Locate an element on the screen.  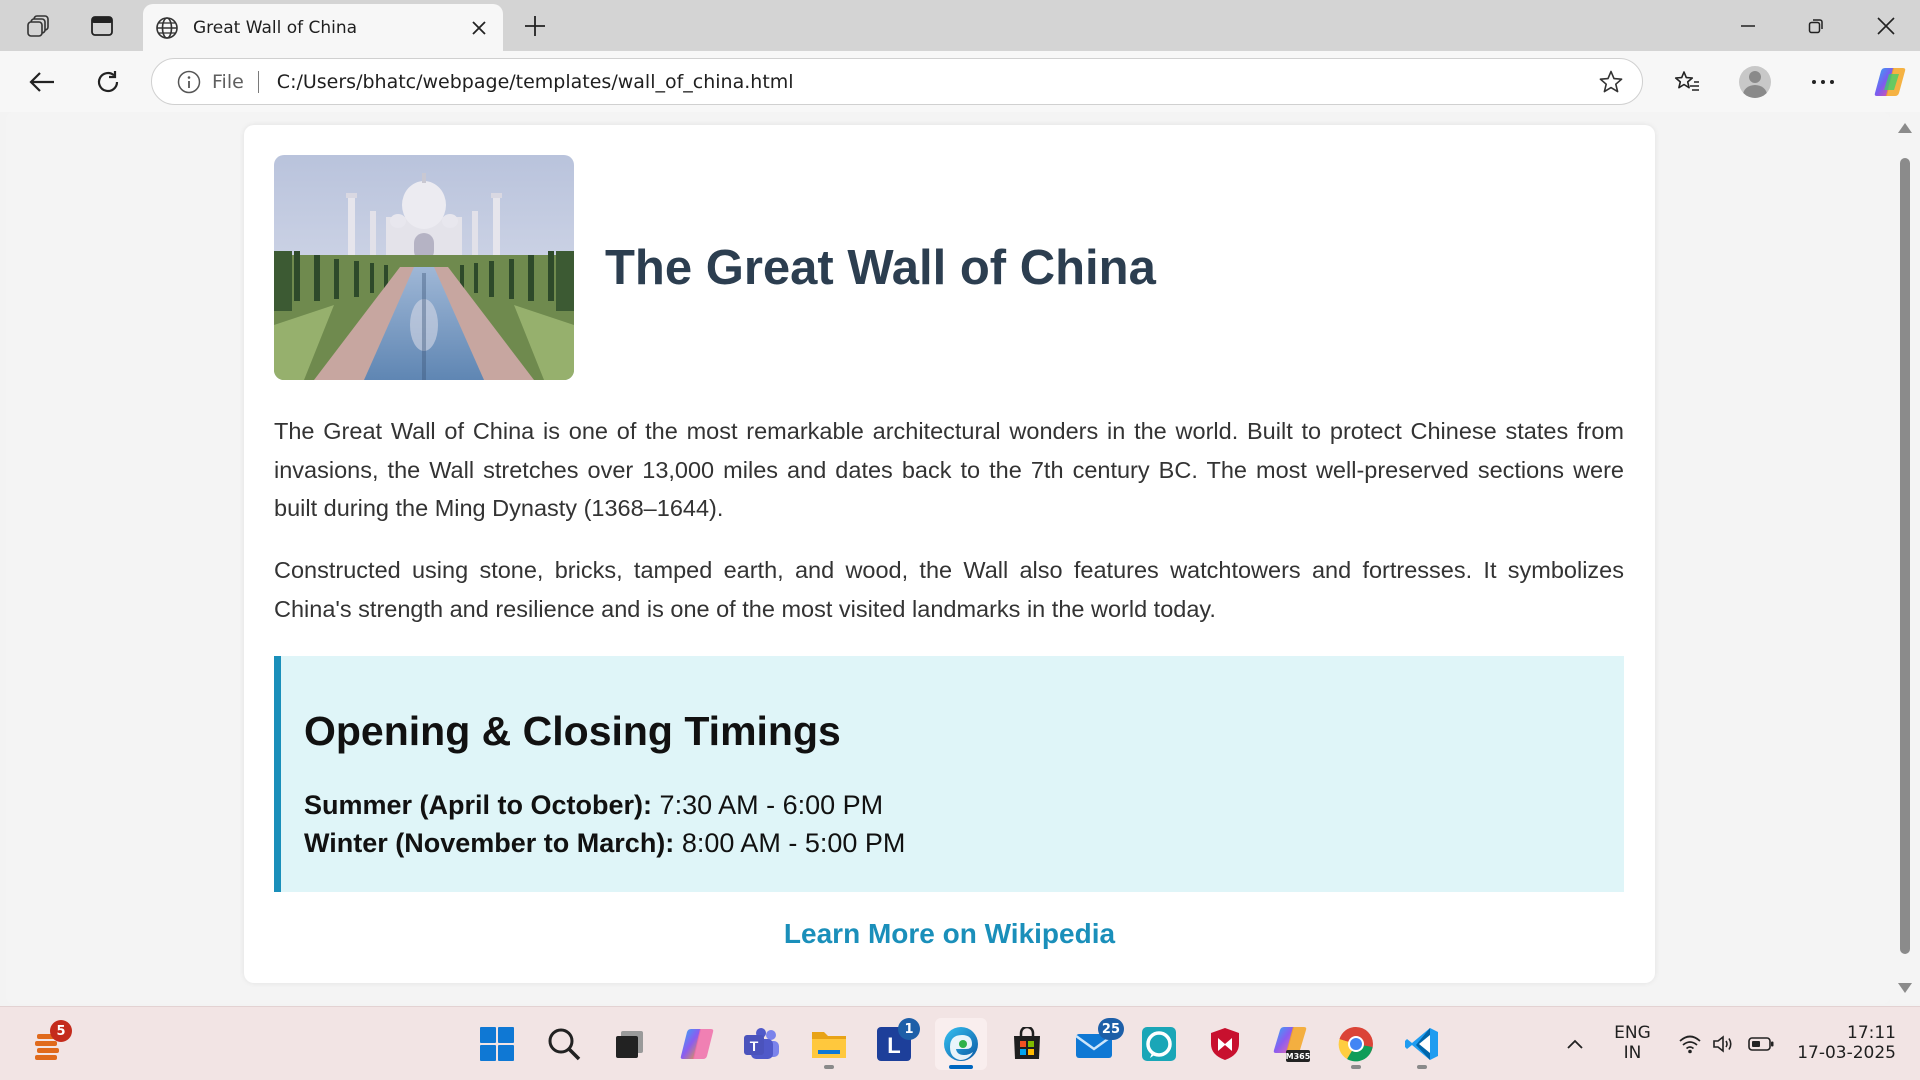
mail-badge: 25 is located at coordinates (1110, 1029).